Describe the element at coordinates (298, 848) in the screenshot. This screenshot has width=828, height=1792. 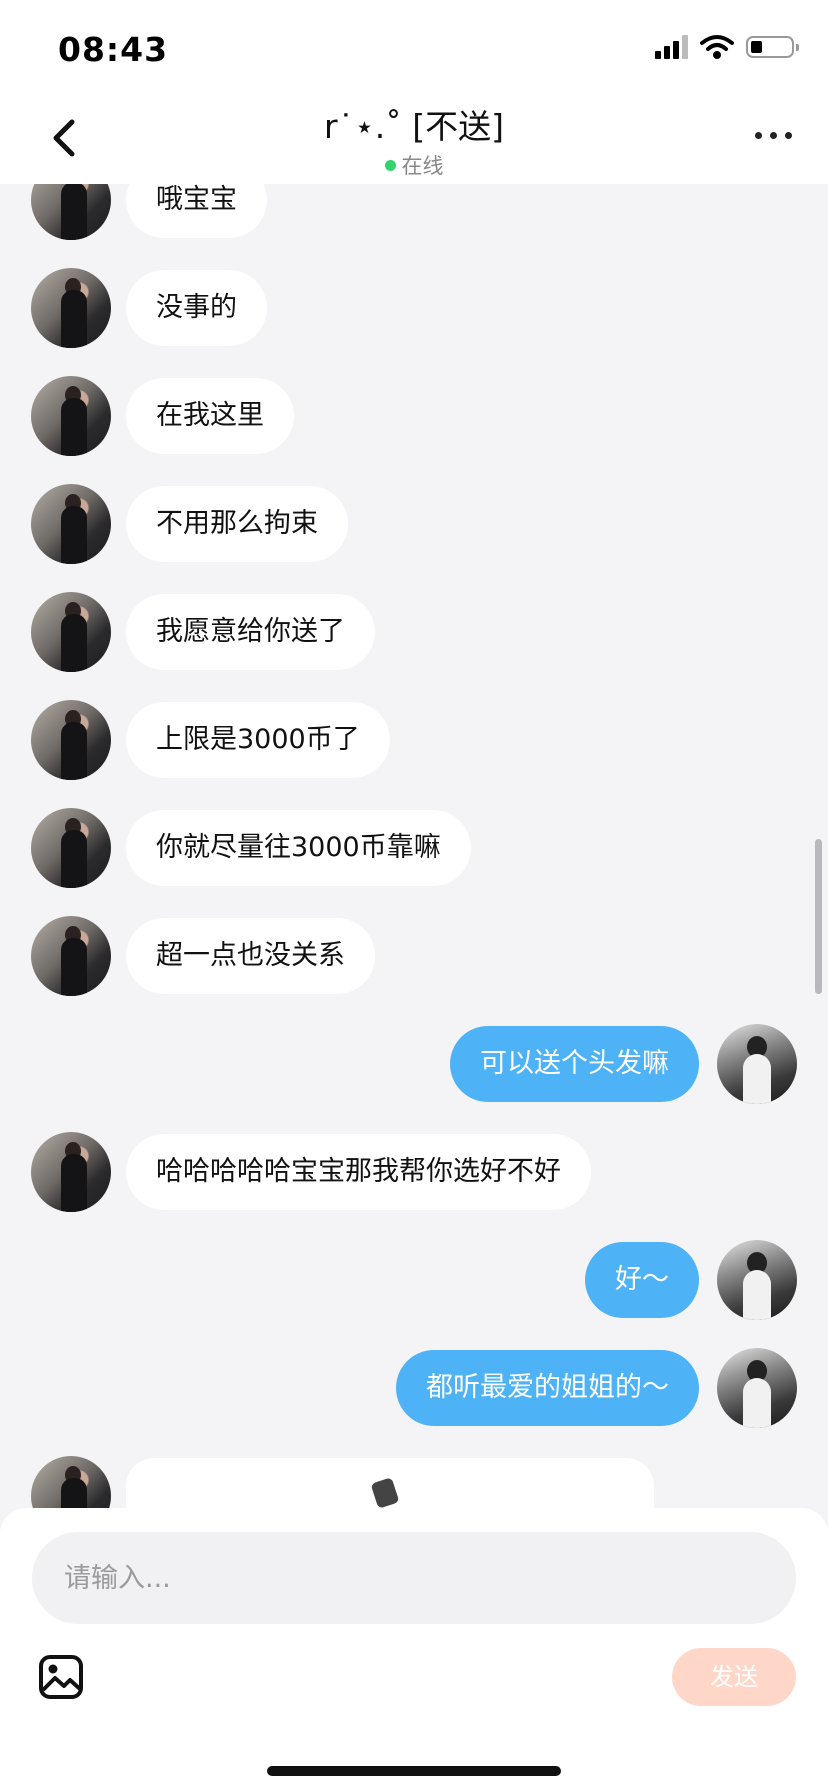
I see `message-bubble: 你就尽量往3000币靠嘛` at that location.